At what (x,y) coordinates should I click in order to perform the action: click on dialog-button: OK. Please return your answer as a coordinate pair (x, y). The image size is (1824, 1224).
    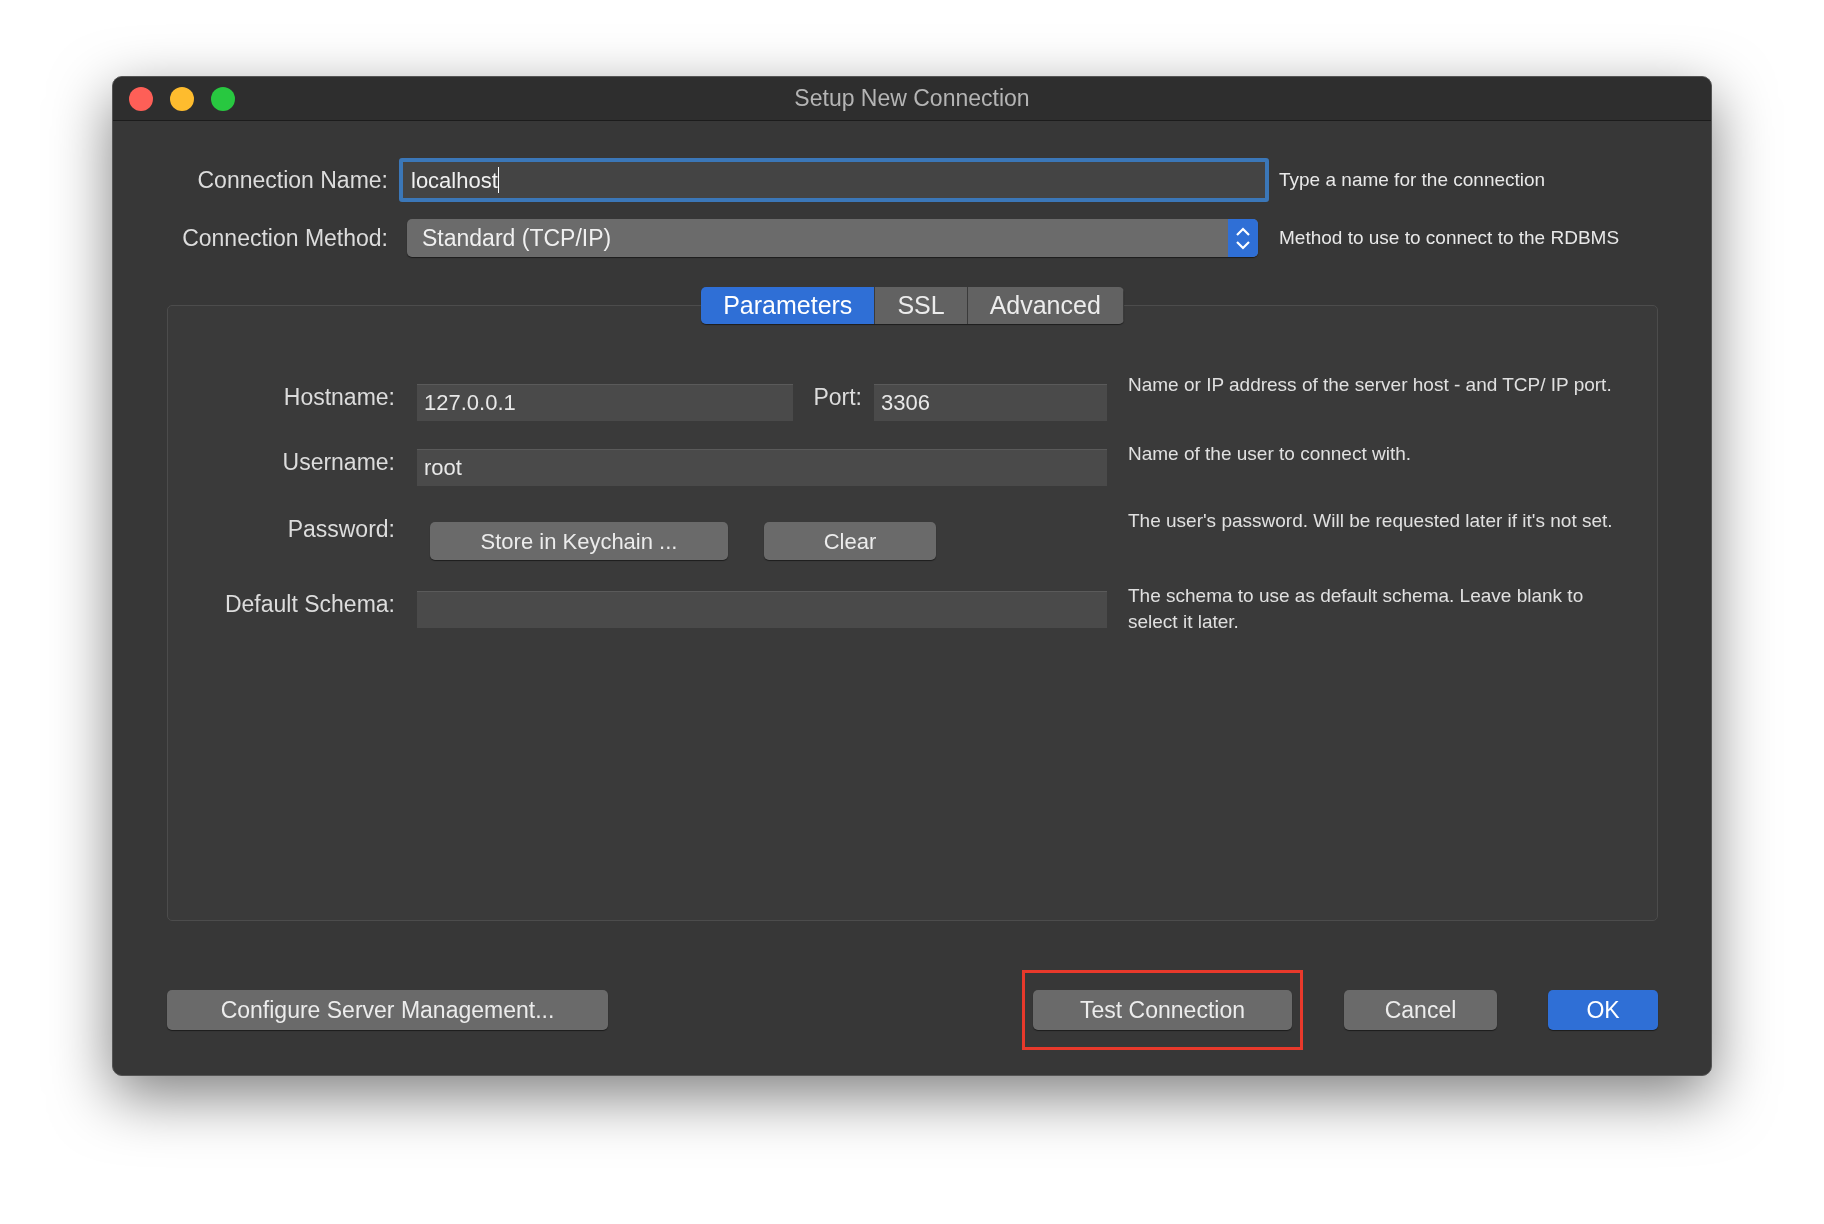
    Looking at the image, I should click on (1603, 1010).